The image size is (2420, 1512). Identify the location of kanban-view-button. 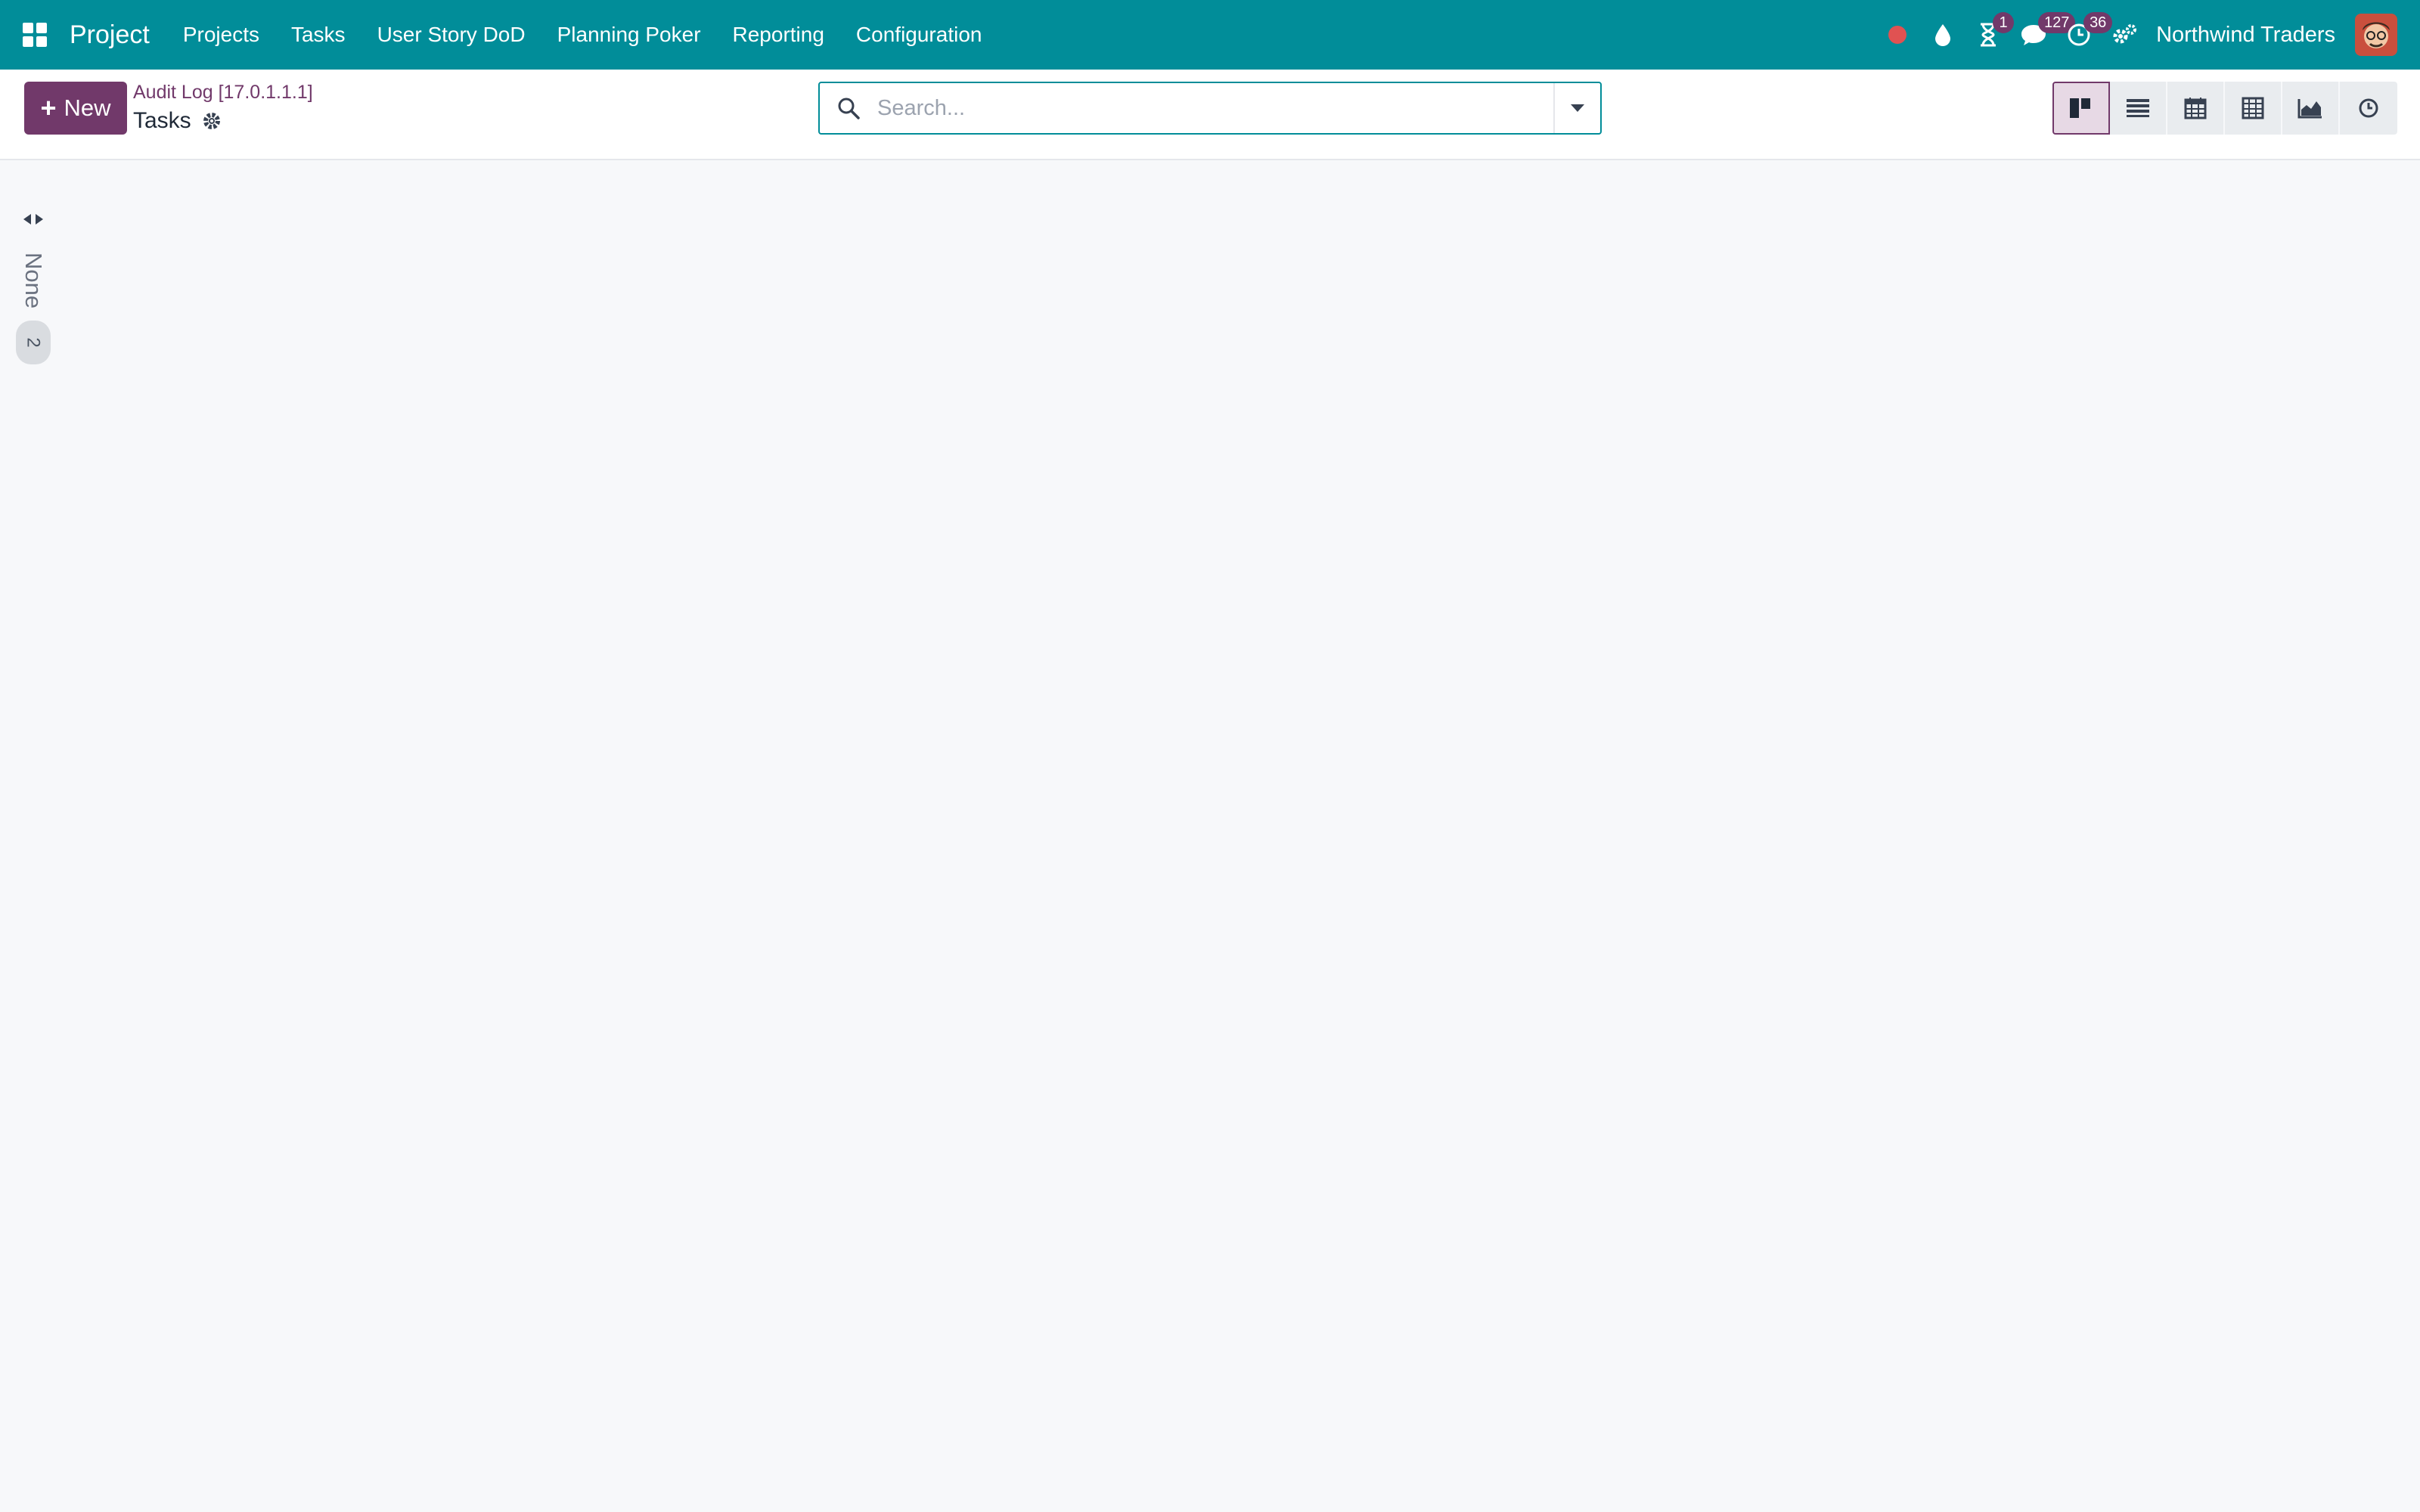
(2081, 109).